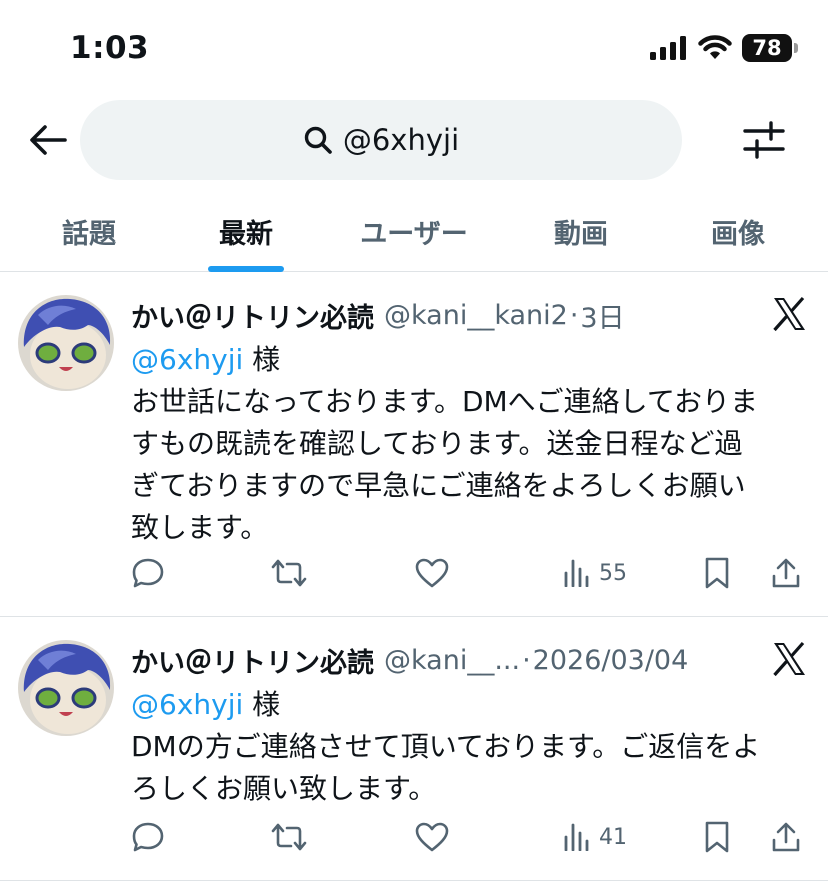 This screenshot has width=828, height=889. What do you see at coordinates (246, 269) in the screenshot?
I see `active-tab-indicator` at bounding box center [246, 269].